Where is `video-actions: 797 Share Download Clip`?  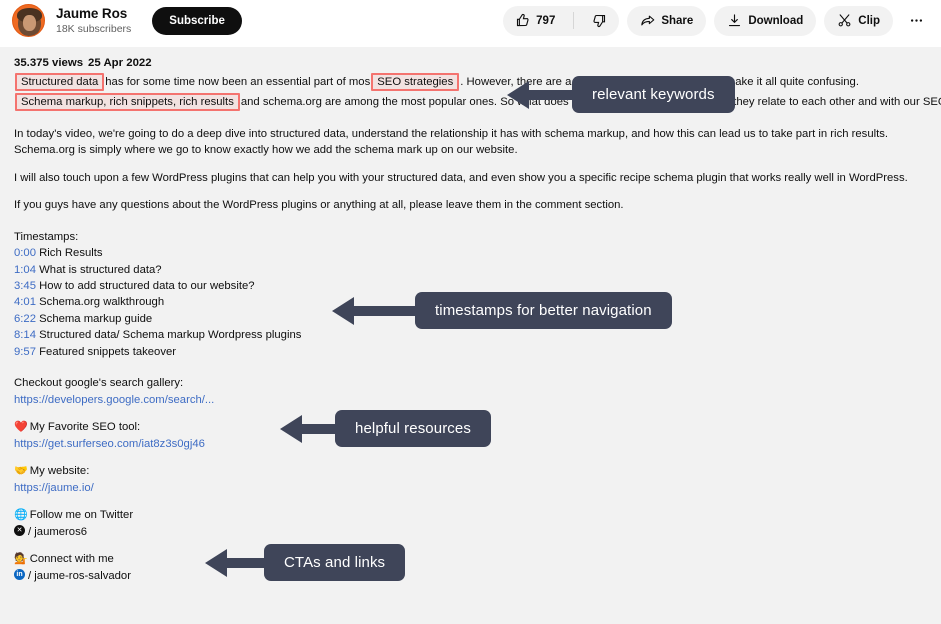 video-actions: 797 Share Download Clip is located at coordinates (717, 20).